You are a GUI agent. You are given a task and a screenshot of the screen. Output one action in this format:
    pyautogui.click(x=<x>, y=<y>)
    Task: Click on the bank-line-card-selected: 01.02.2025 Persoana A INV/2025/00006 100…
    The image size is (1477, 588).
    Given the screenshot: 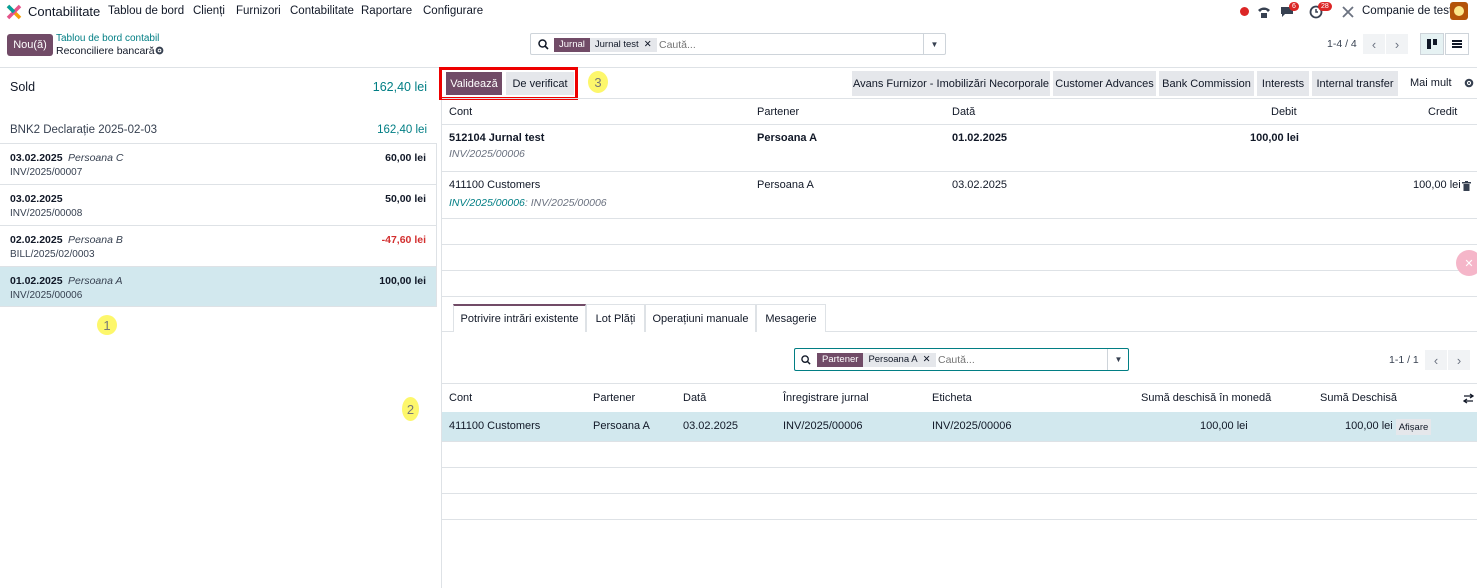 What is the action you would take?
    pyautogui.click(x=218, y=286)
    